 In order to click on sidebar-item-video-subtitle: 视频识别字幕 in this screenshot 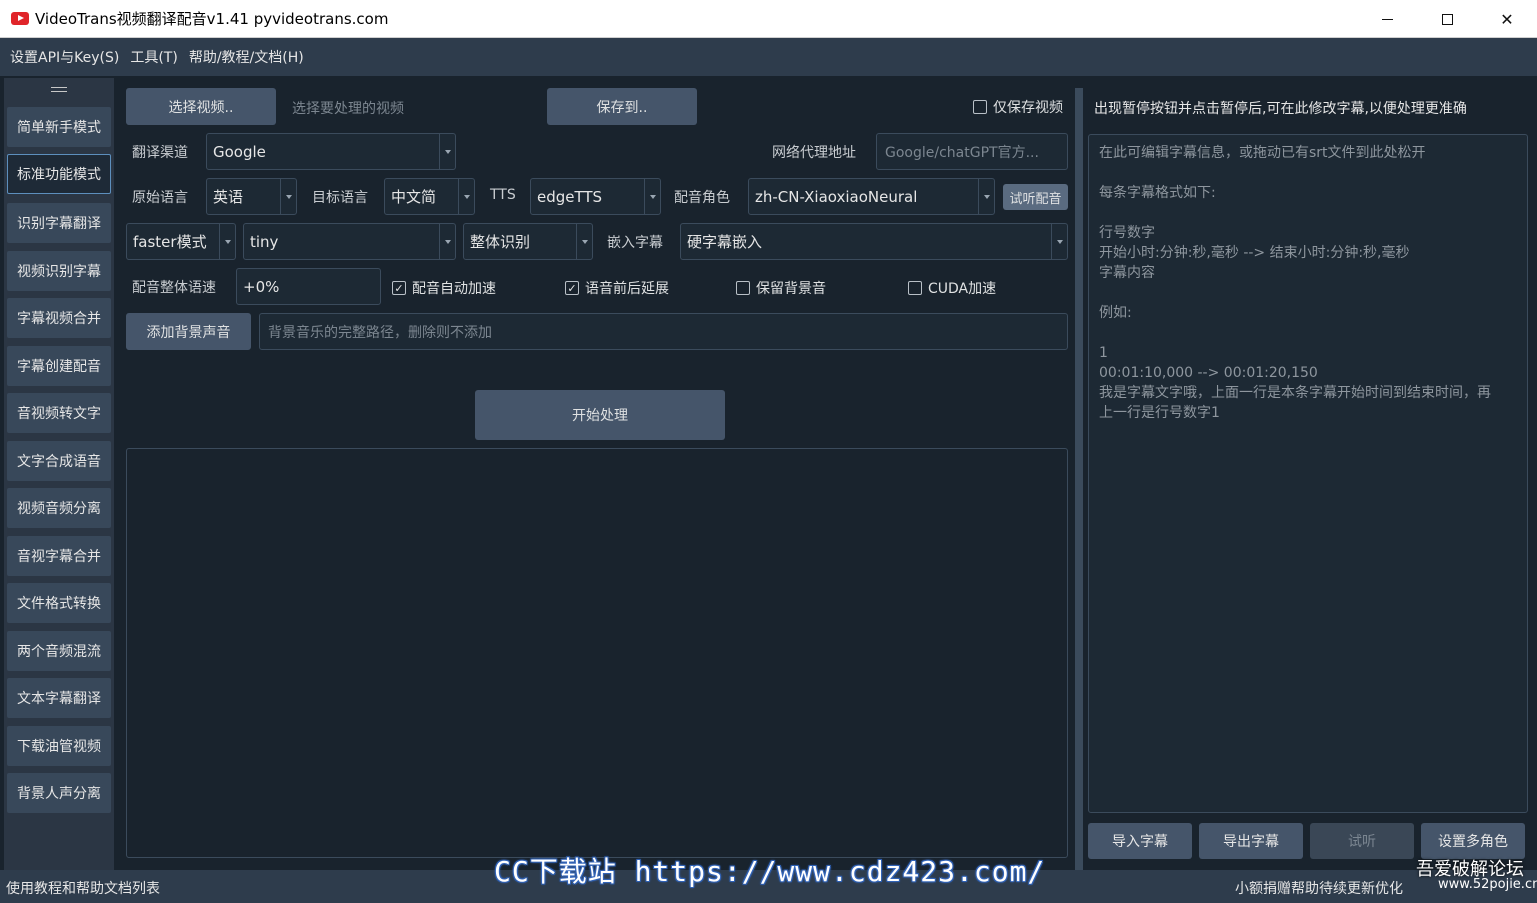, I will do `click(59, 271)`.